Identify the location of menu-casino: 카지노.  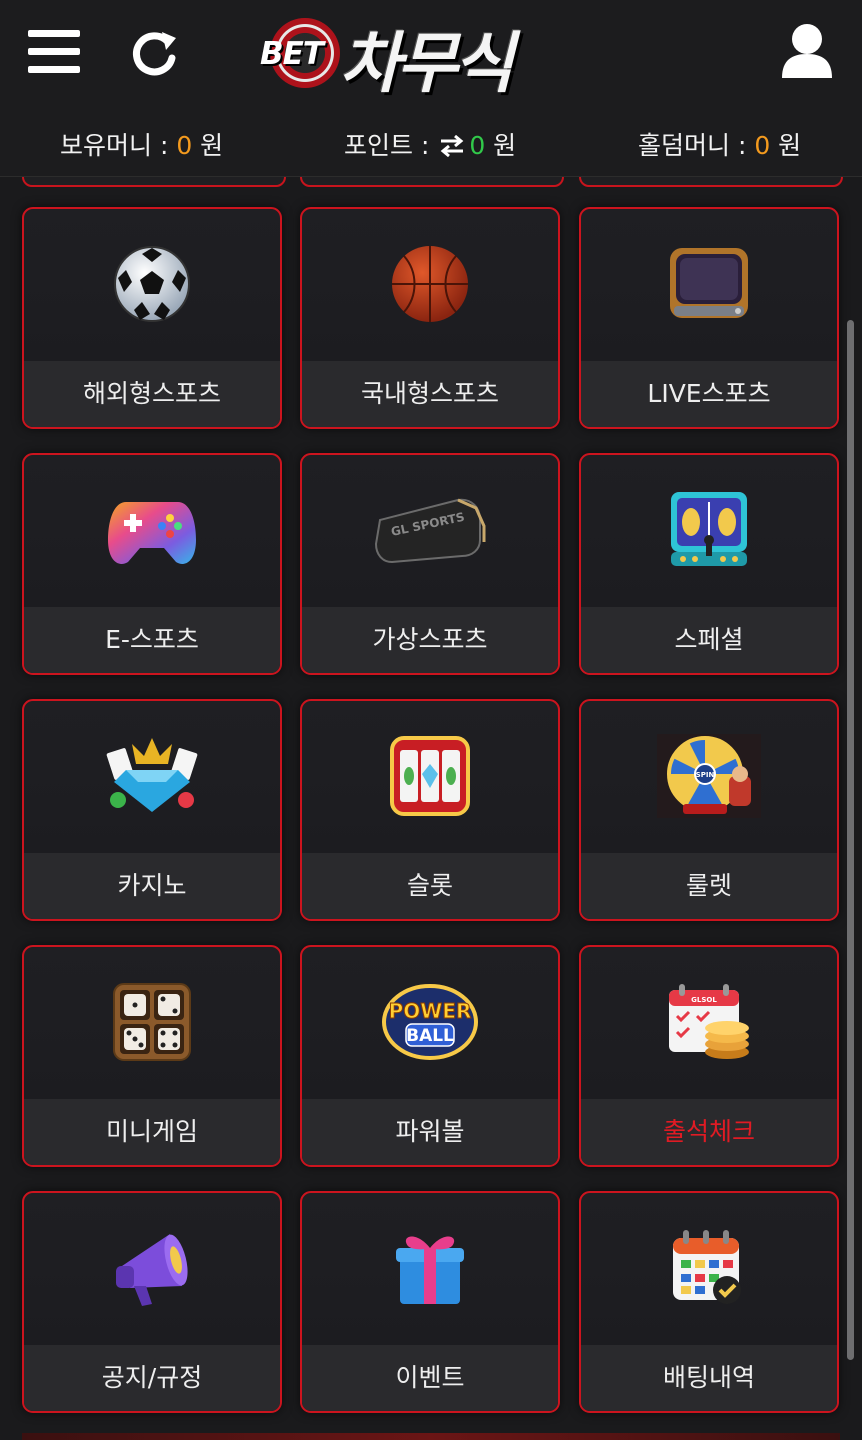
(152, 810).